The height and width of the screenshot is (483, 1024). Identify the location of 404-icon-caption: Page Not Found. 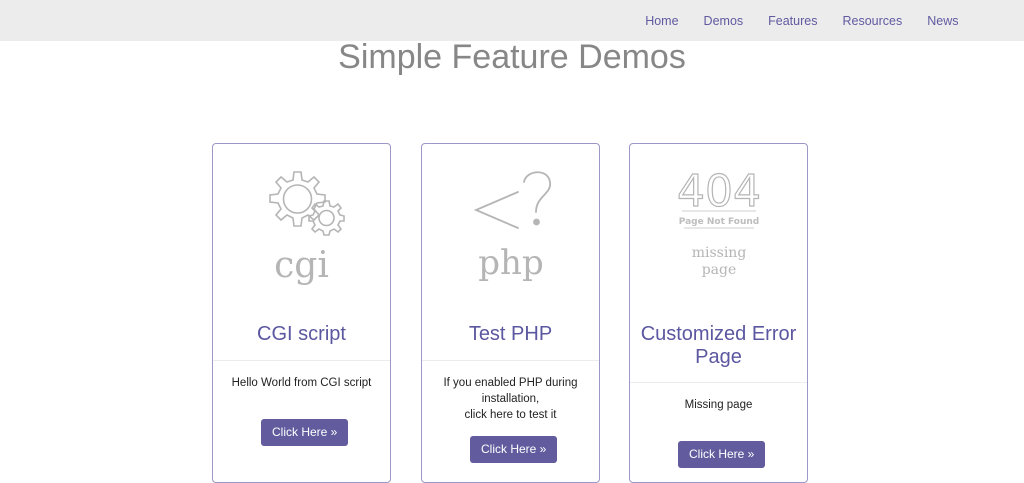
(719, 222).